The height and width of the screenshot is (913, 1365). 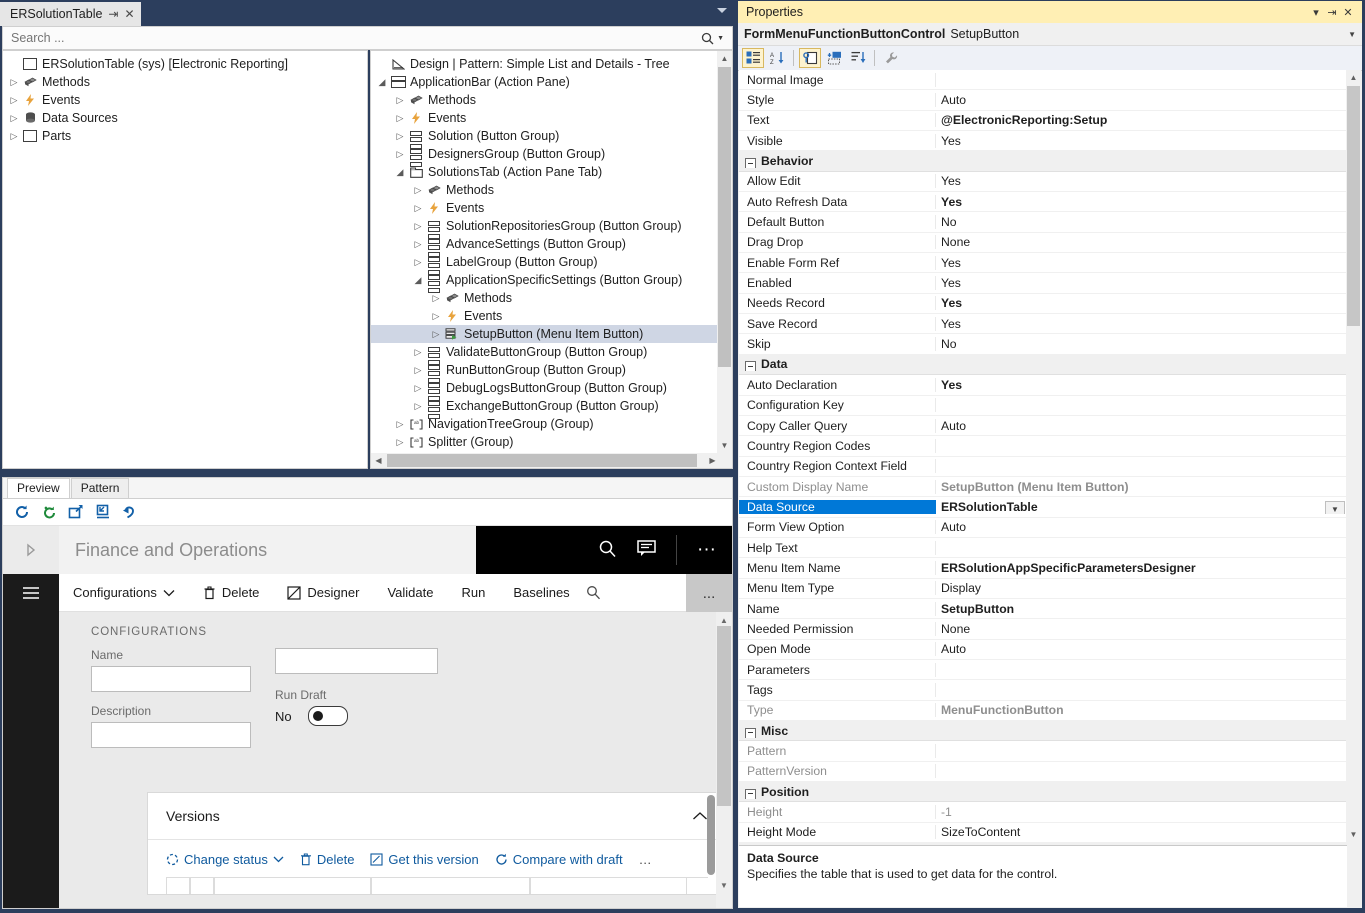 What do you see at coordinates (1043, 202) in the screenshot?
I see `property-row: Auto Refresh Data Yes` at bounding box center [1043, 202].